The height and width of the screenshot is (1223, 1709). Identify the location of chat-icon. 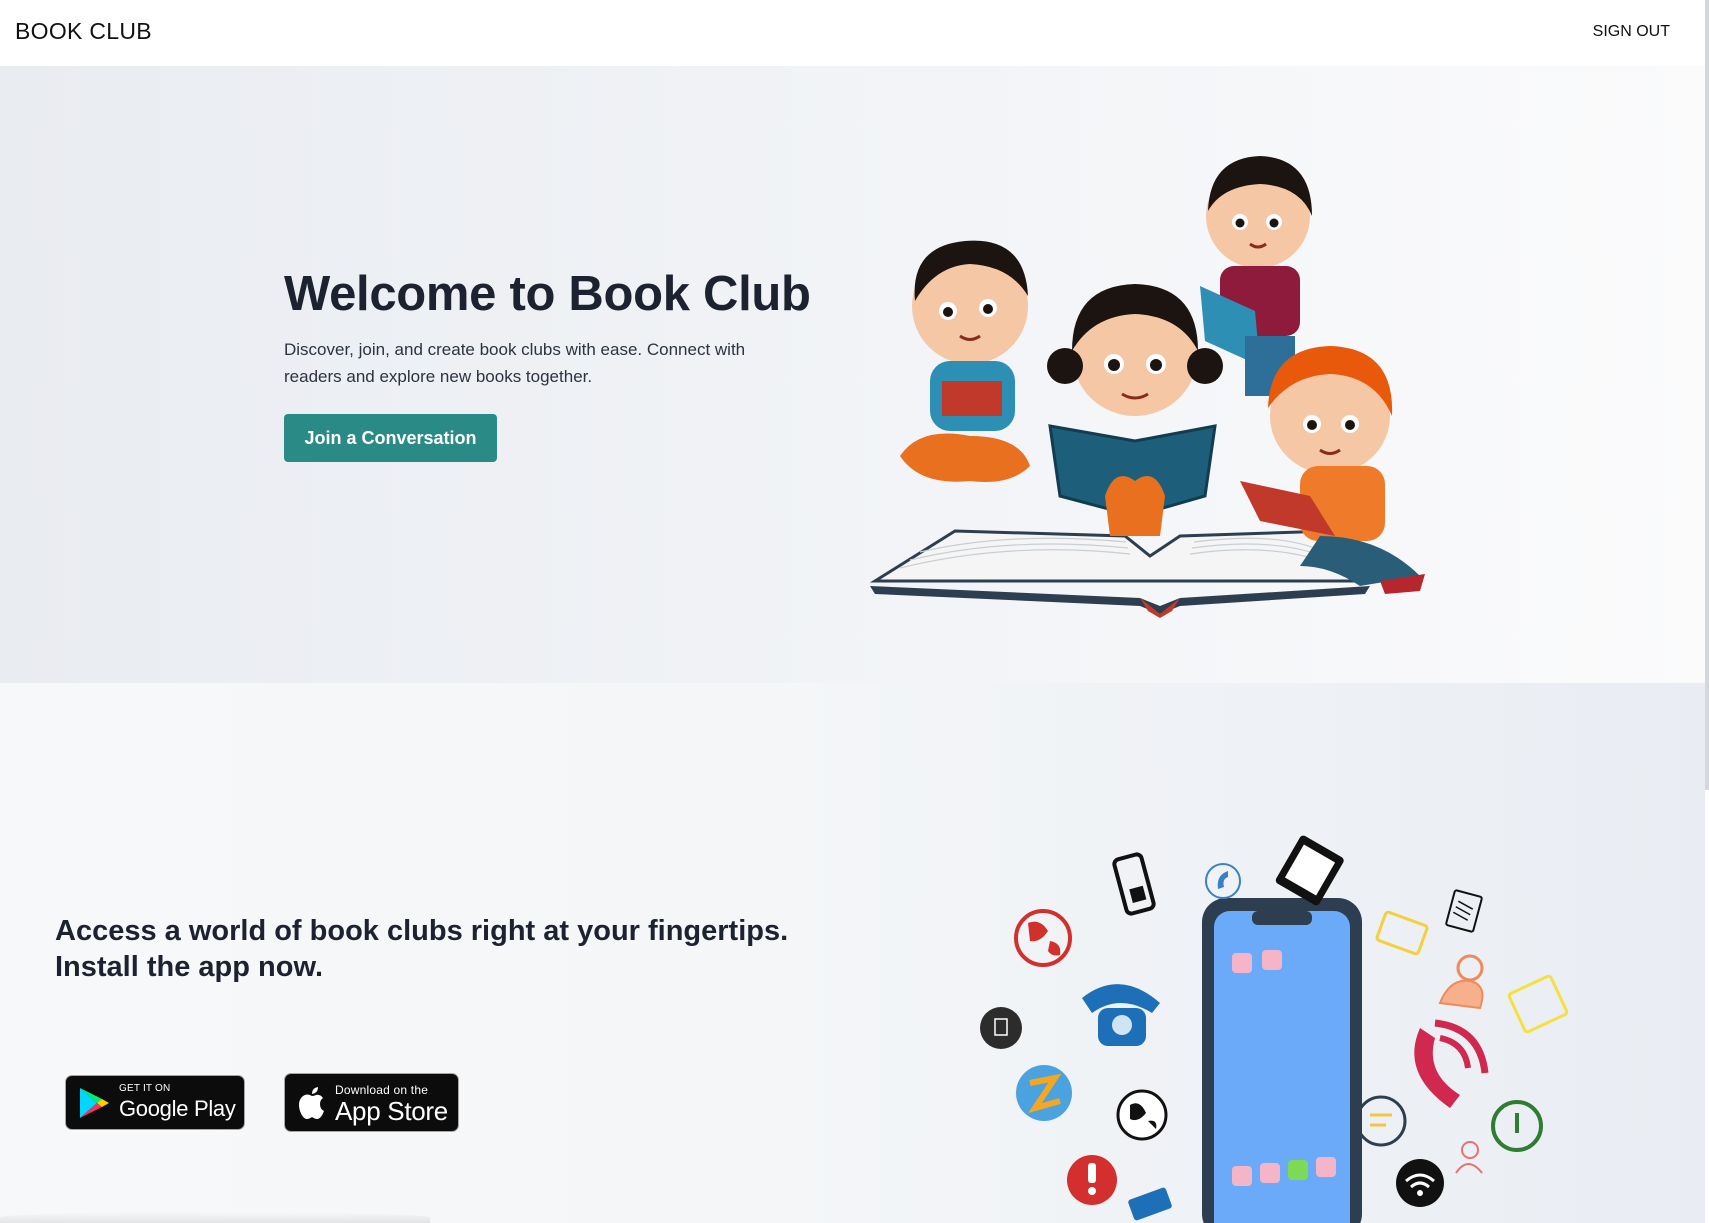
(1381, 1121).